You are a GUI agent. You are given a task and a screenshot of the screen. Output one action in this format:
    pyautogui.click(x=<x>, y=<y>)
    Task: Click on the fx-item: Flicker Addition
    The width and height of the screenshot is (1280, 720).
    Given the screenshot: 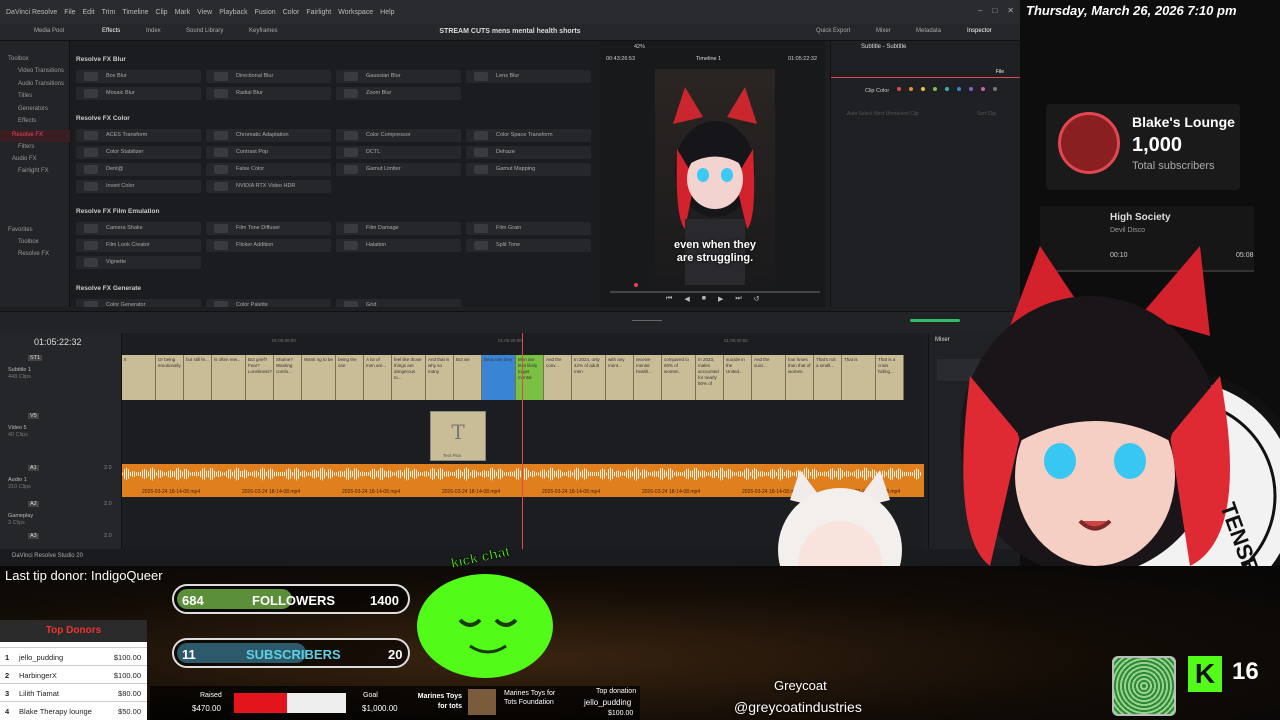 What is the action you would take?
    pyautogui.click(x=268, y=245)
    